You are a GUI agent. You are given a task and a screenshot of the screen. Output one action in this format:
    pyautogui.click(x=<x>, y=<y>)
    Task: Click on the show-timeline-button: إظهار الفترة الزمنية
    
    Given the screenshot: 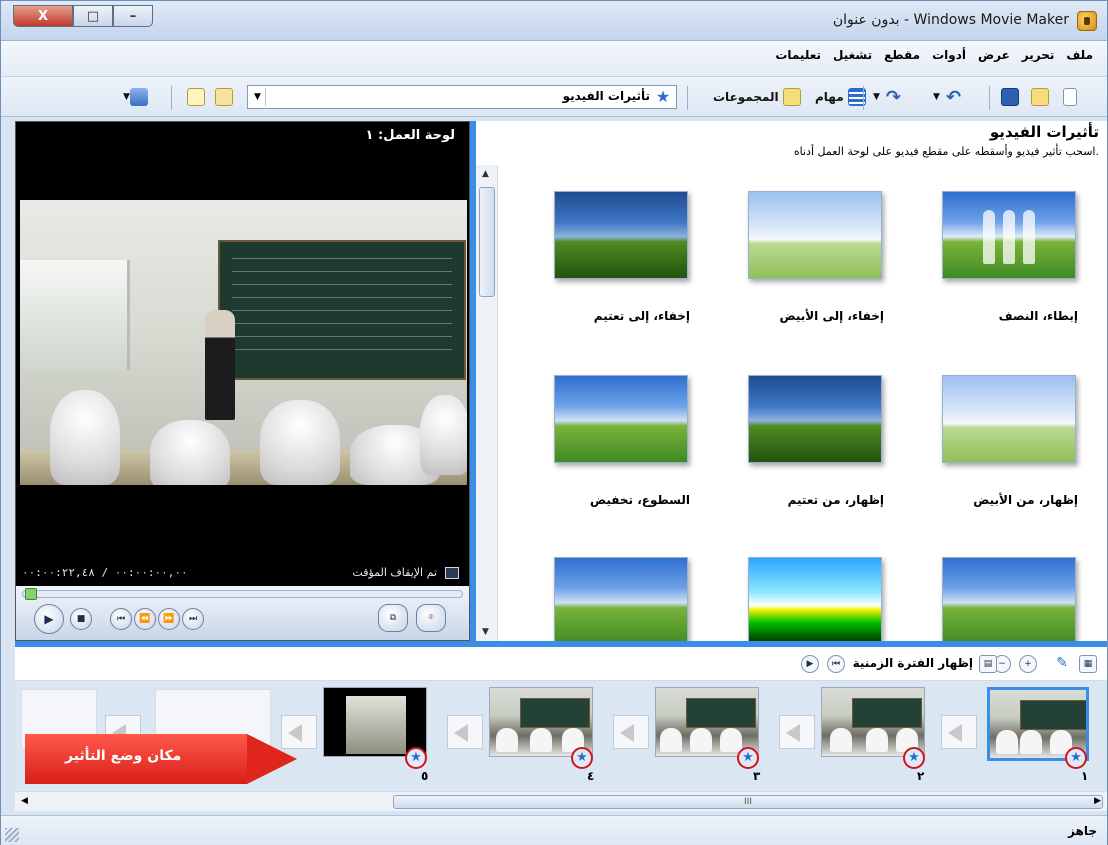 What is the action you would take?
    pyautogui.click(x=913, y=663)
    